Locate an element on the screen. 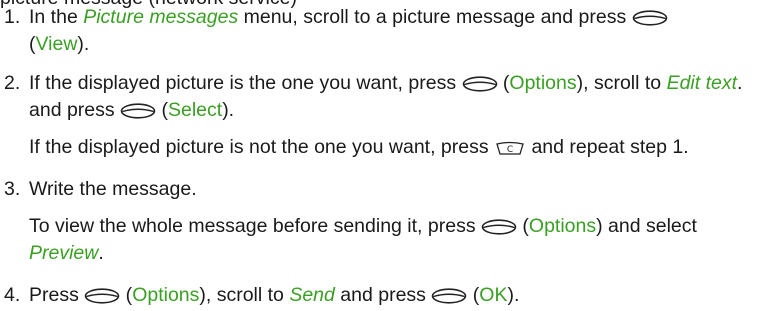  menu-option: Edit text is located at coordinates (702, 83).